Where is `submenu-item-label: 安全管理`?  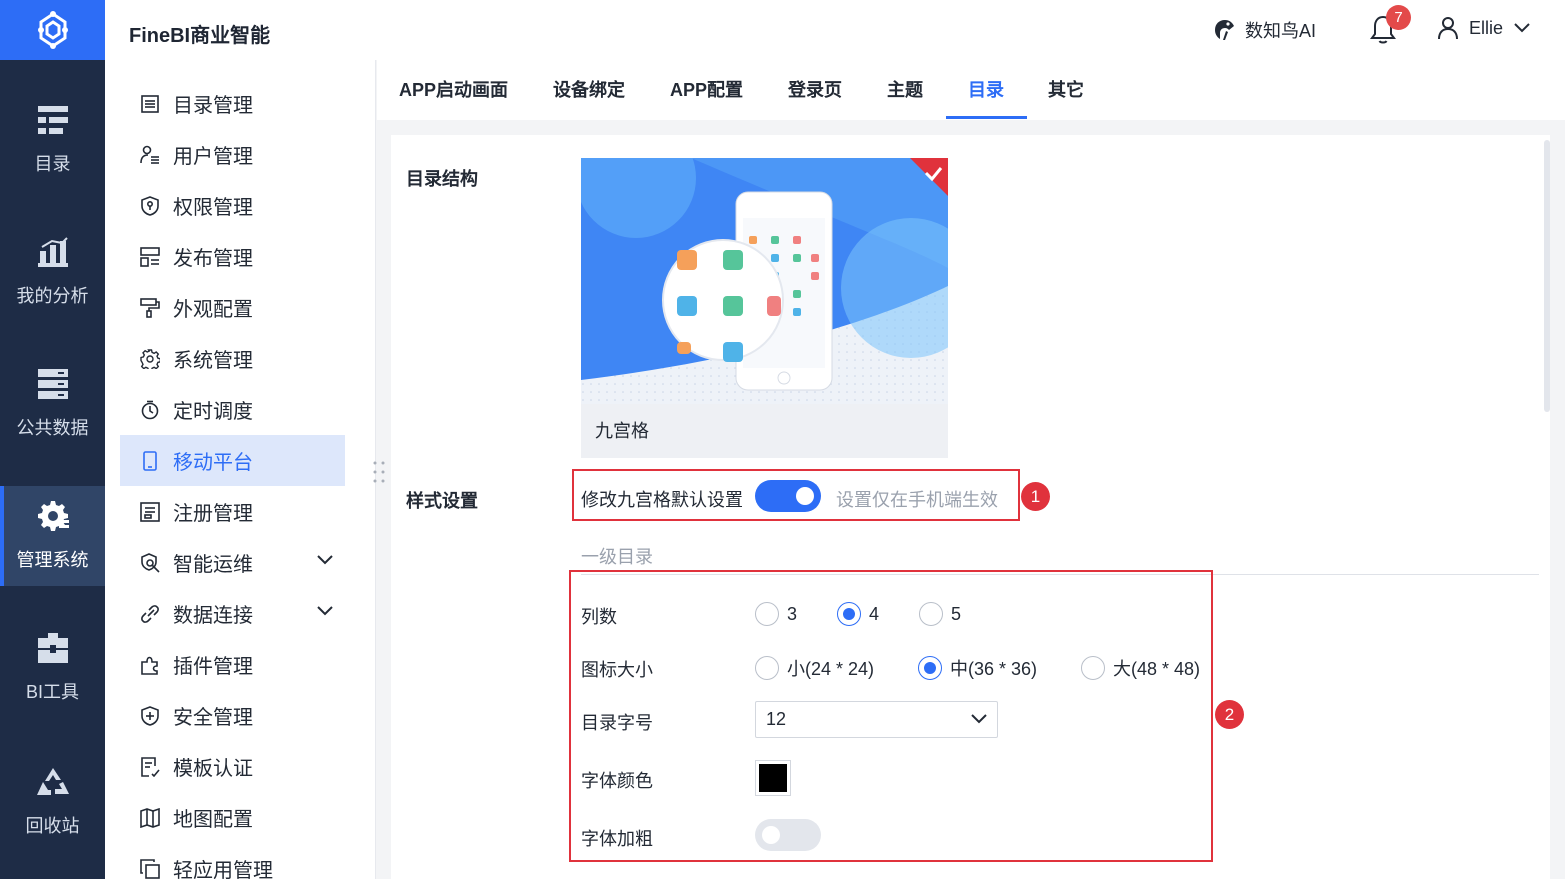 submenu-item-label: 安全管理 is located at coordinates (213, 718).